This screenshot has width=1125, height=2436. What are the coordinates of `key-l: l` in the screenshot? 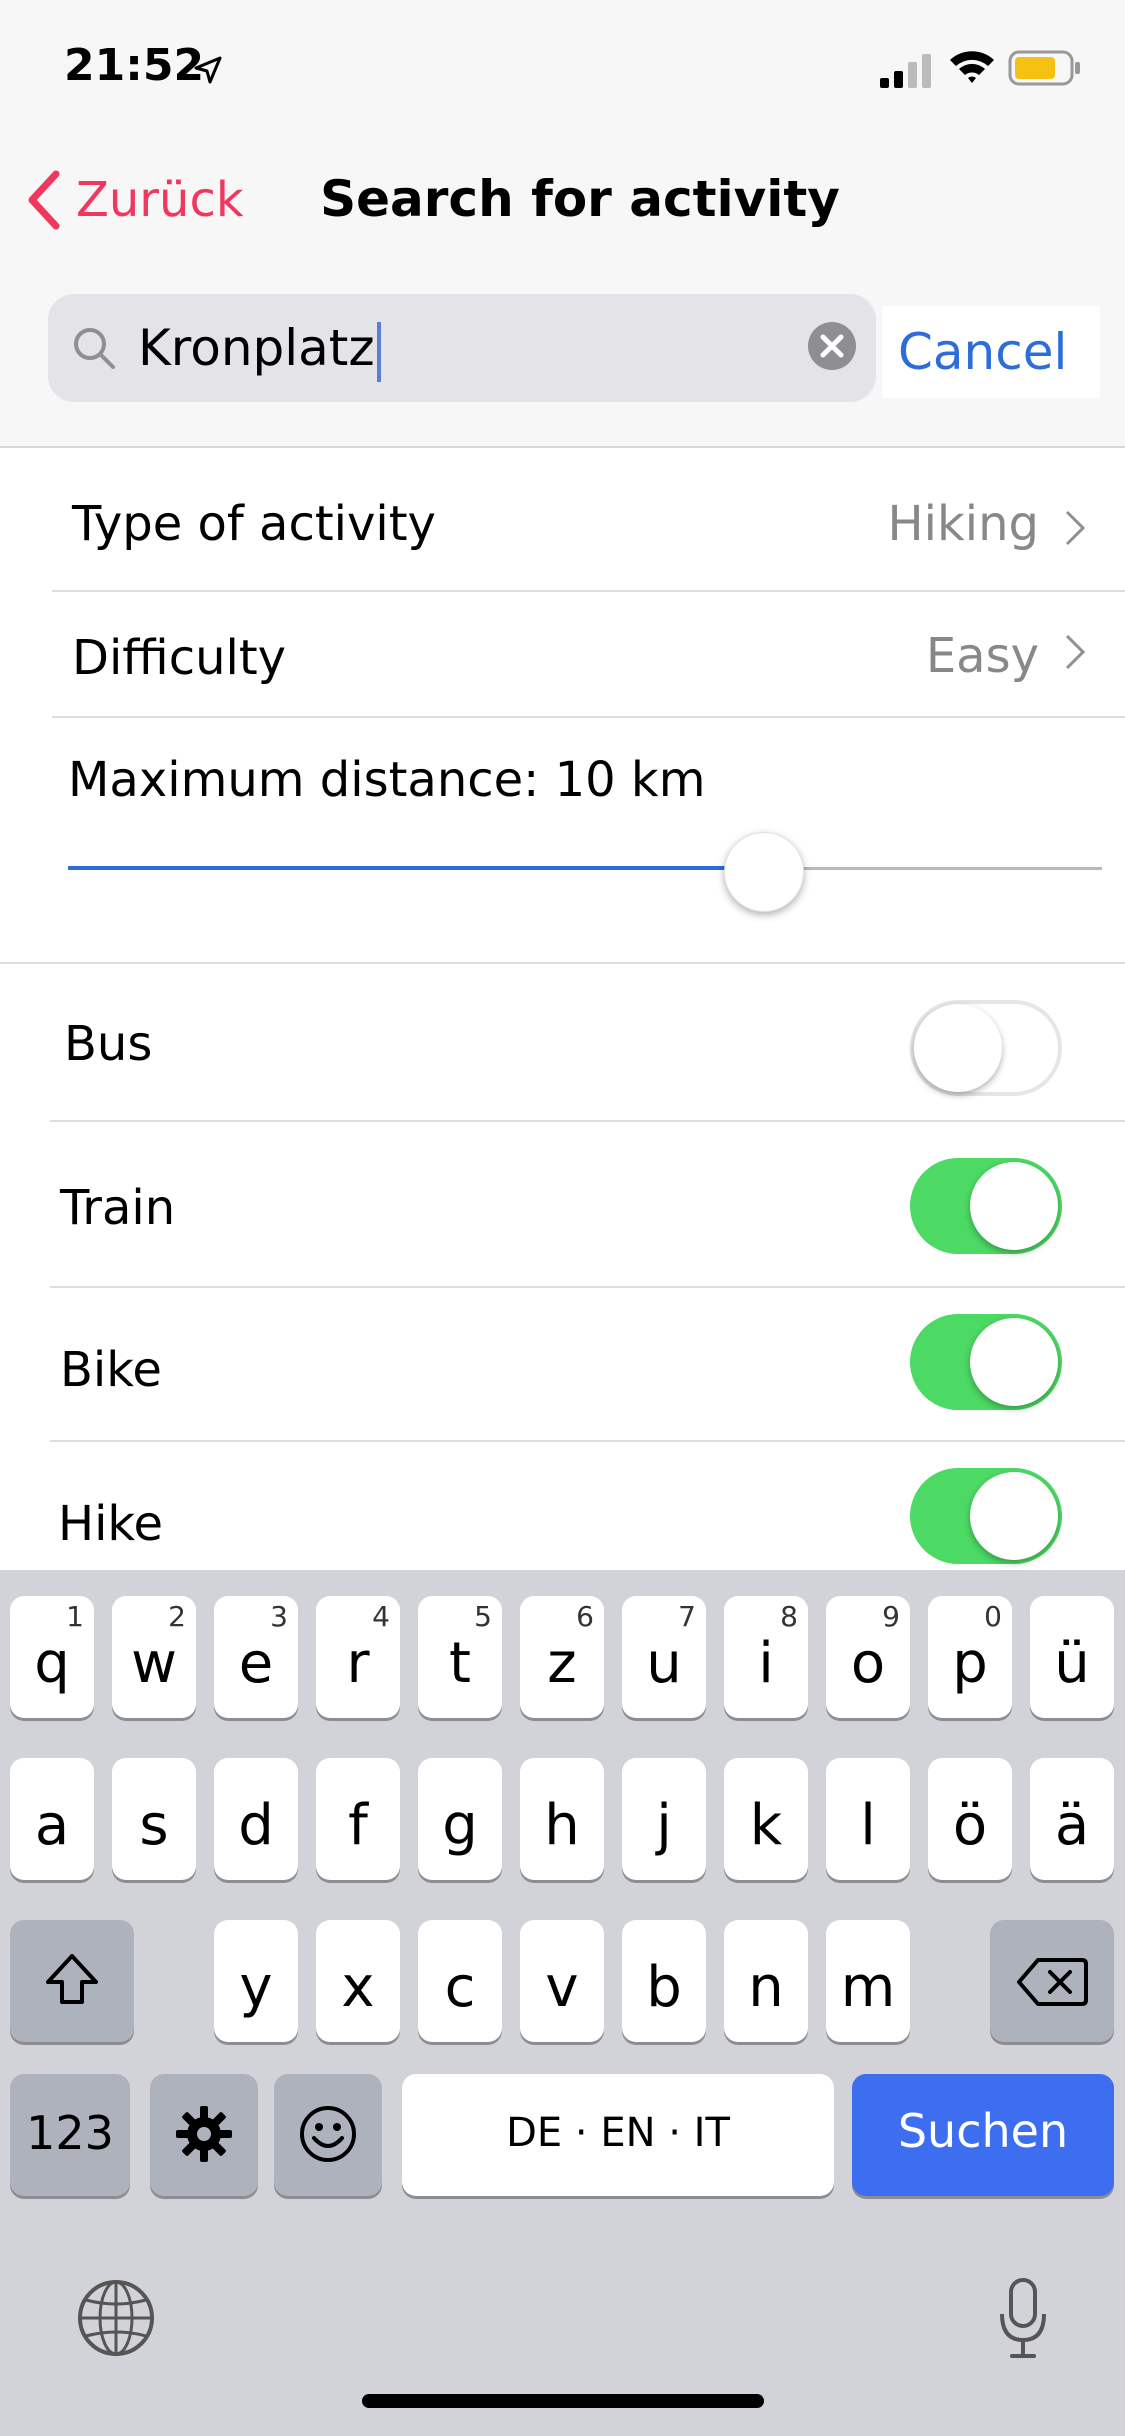 It's located at (868, 1819).